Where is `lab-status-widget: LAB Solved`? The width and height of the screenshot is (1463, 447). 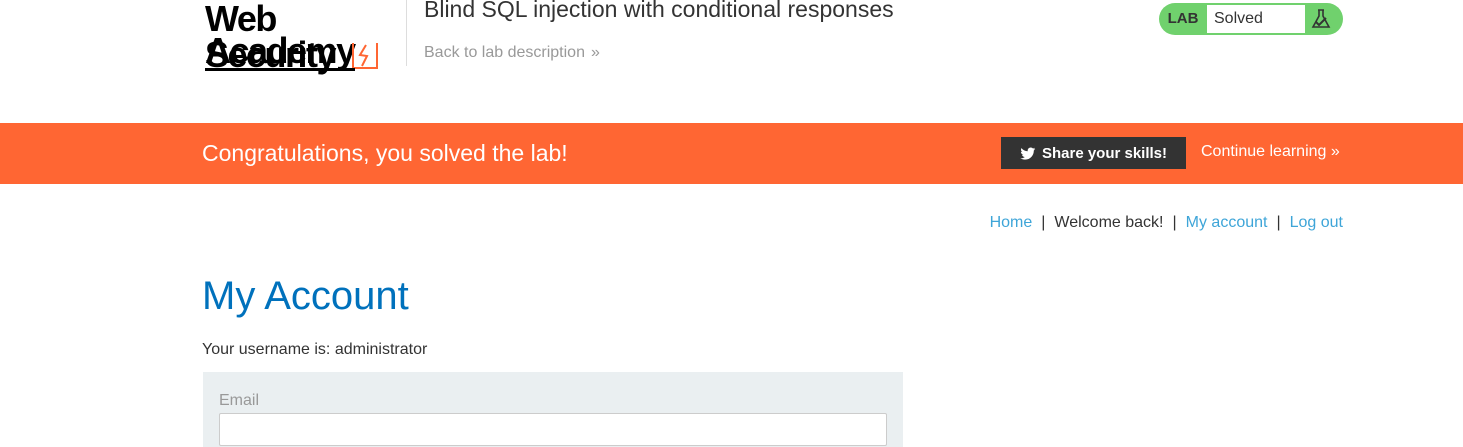 lab-status-widget: LAB Solved is located at coordinates (1251, 19).